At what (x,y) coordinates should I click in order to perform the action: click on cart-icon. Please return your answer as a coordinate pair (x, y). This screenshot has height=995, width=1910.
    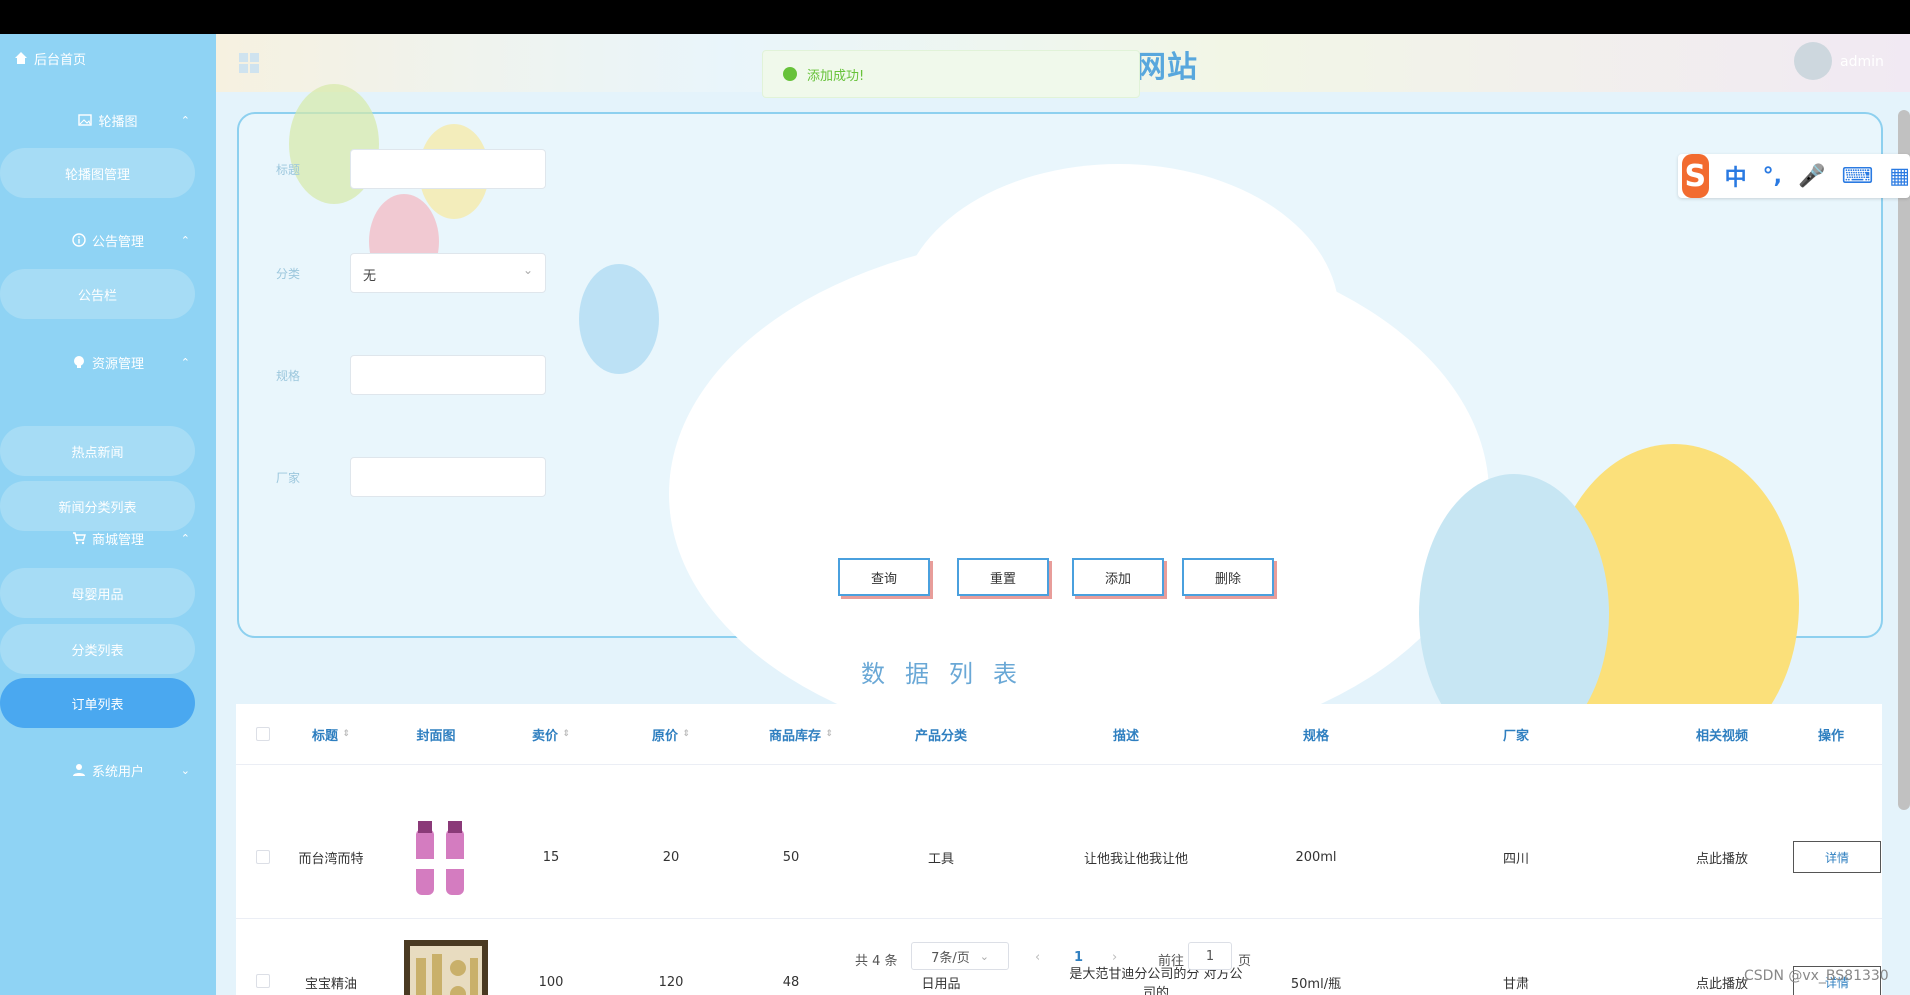
    Looking at the image, I should click on (79, 538).